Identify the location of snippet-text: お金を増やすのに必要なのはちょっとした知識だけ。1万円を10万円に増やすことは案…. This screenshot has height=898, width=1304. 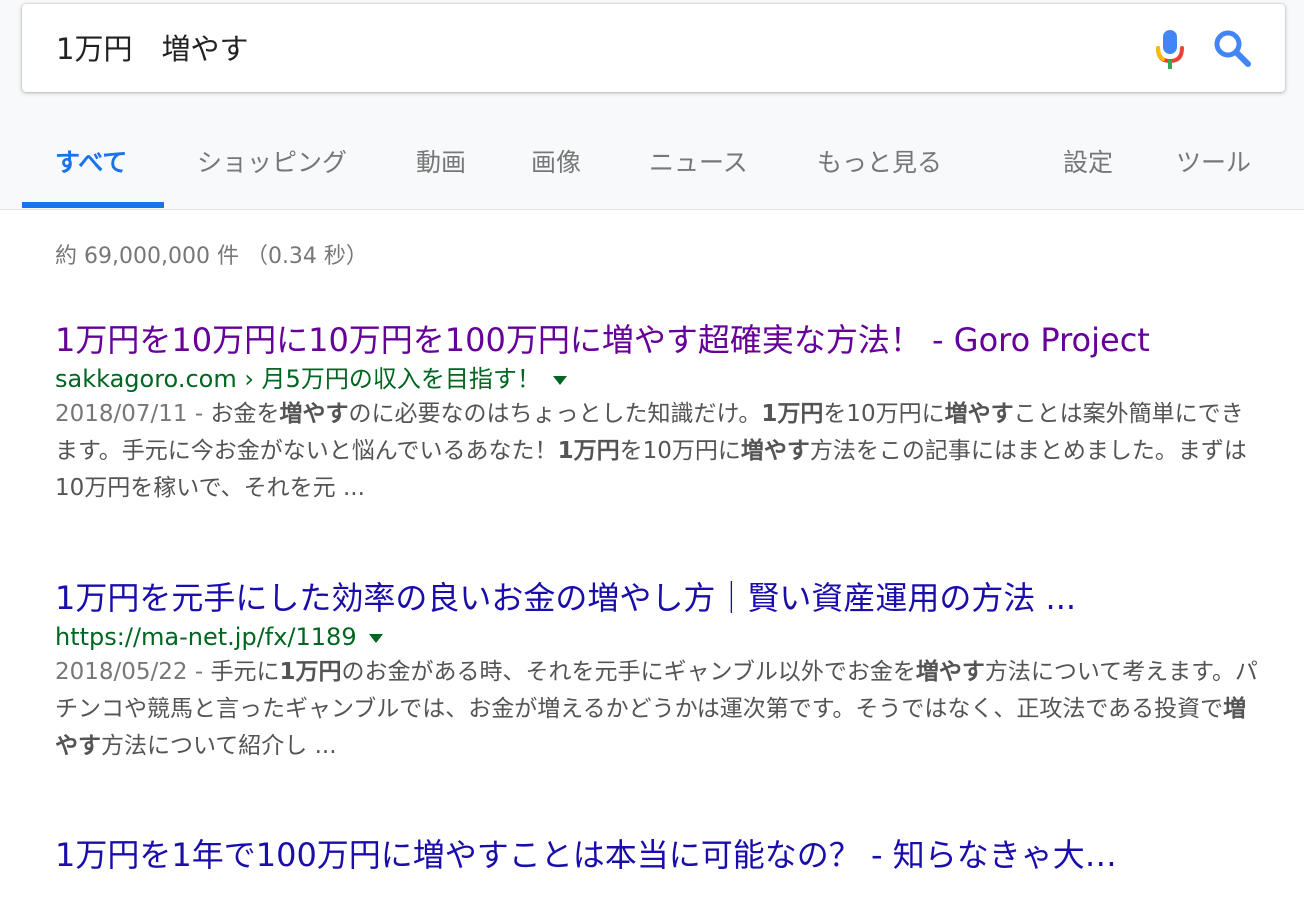
(651, 451).